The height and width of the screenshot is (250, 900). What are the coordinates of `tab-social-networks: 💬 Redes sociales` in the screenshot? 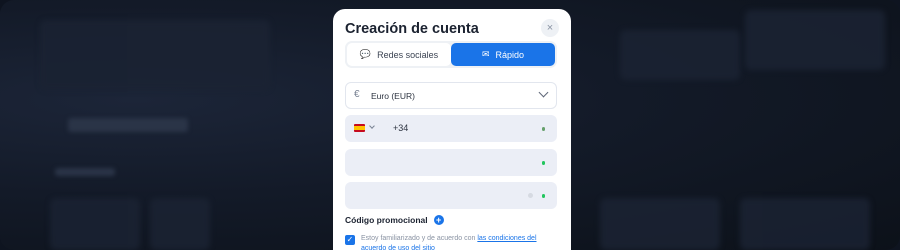 It's located at (399, 54).